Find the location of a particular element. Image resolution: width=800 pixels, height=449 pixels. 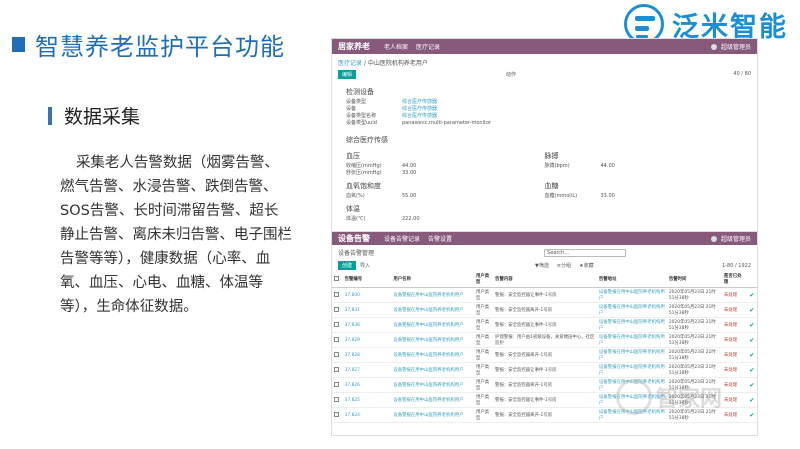

menu-item-alarm-settings: 告警设置 is located at coordinates (440, 238).